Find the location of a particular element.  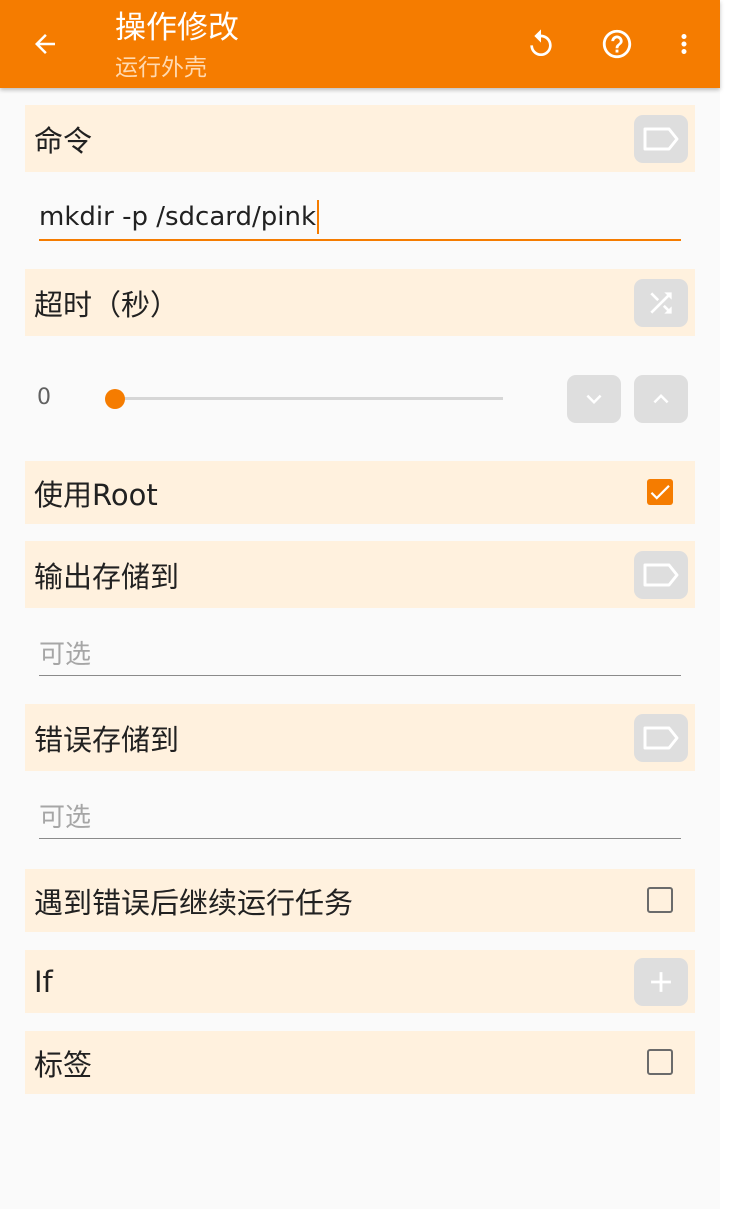

back-button is located at coordinates (45, 44).